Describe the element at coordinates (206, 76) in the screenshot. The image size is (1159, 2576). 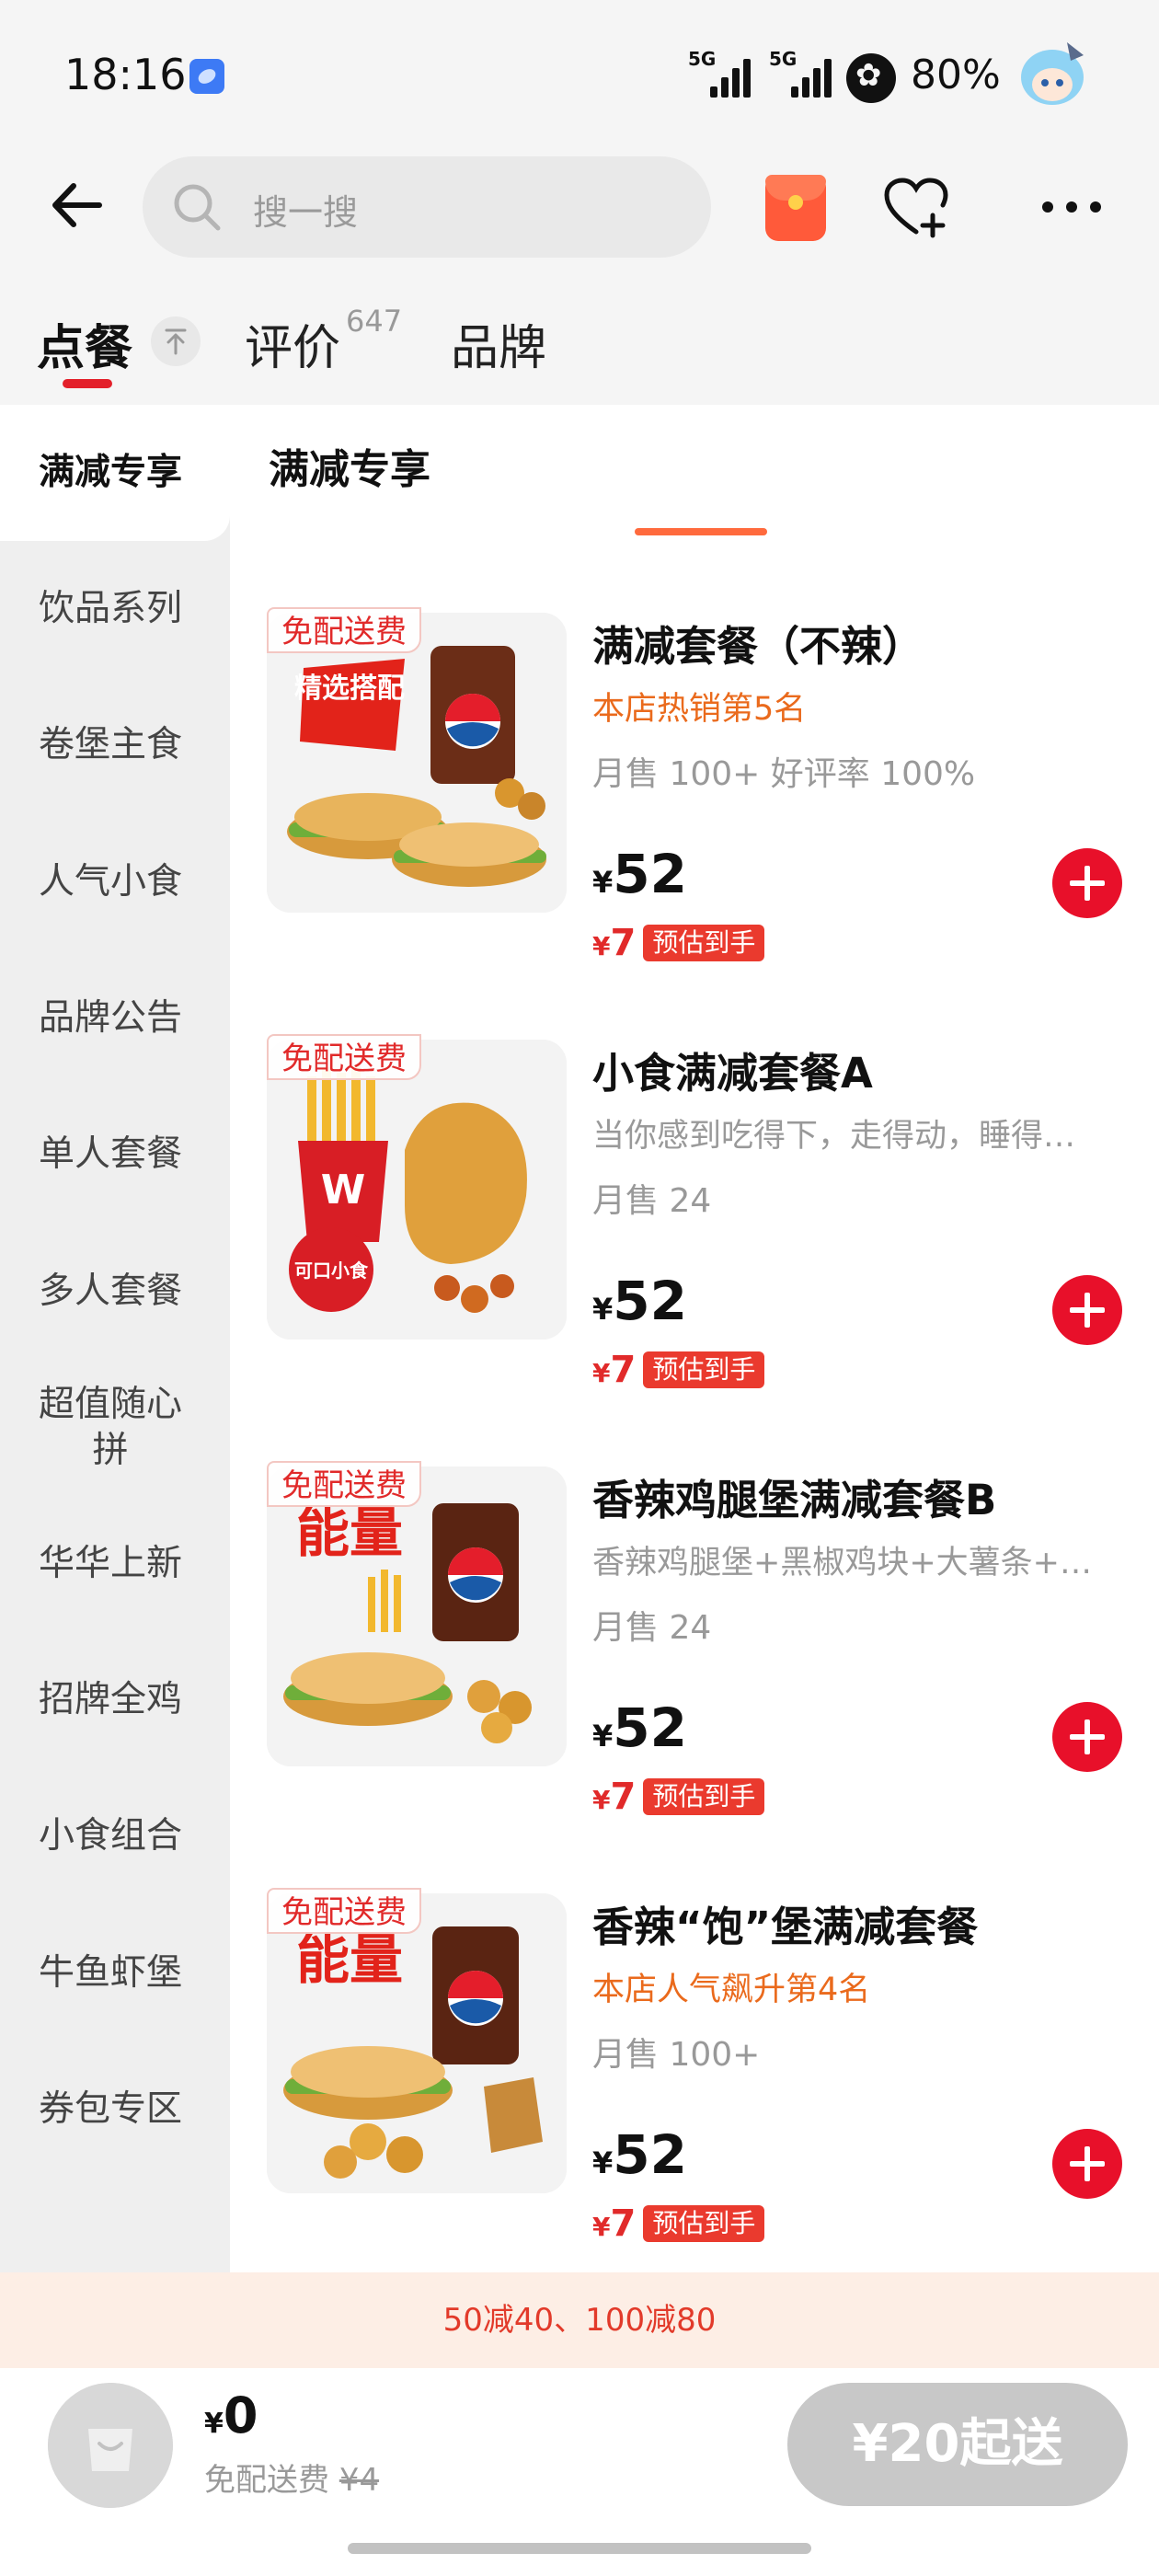
I see `app-notification-icon` at that location.